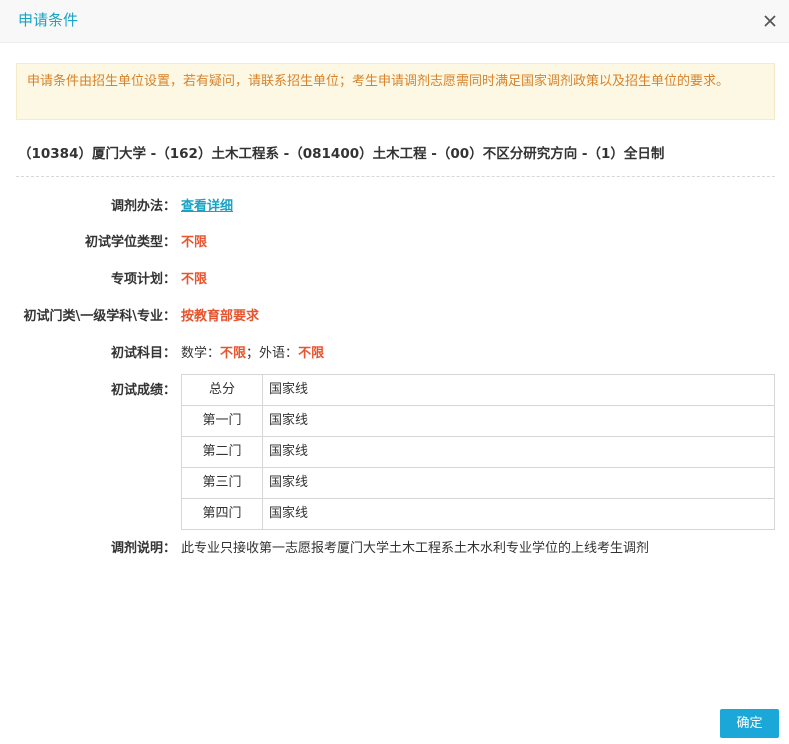  What do you see at coordinates (143, 353) in the screenshot?
I see `subjects-label: 初试科目：` at bounding box center [143, 353].